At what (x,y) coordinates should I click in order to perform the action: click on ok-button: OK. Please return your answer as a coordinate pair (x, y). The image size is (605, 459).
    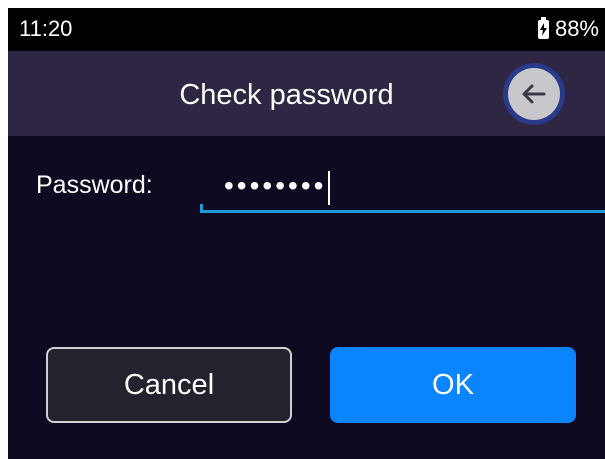
    Looking at the image, I should click on (453, 385).